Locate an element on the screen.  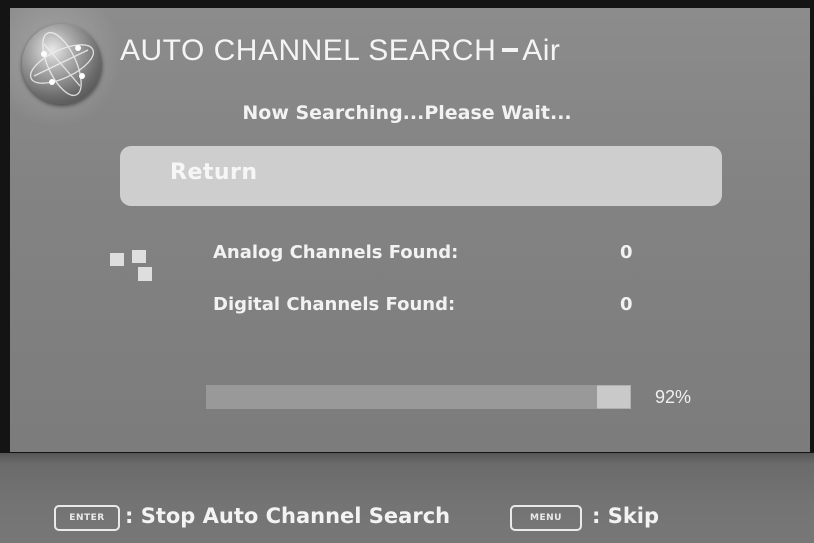
page-title: AUTO CHANNEL SEARCH Air is located at coordinates (340, 51).